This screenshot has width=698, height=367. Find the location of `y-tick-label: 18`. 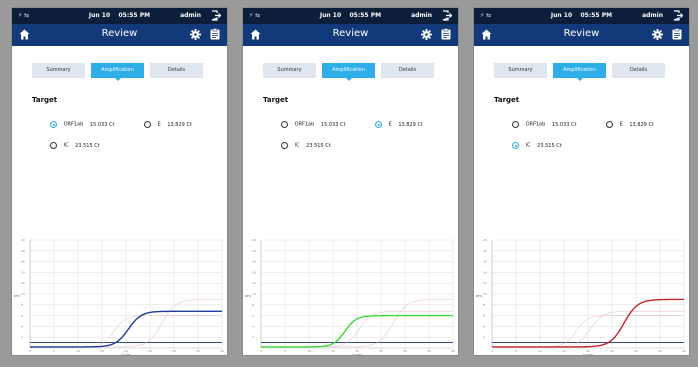

y-tick-label: 18 is located at coordinates (485, 251).